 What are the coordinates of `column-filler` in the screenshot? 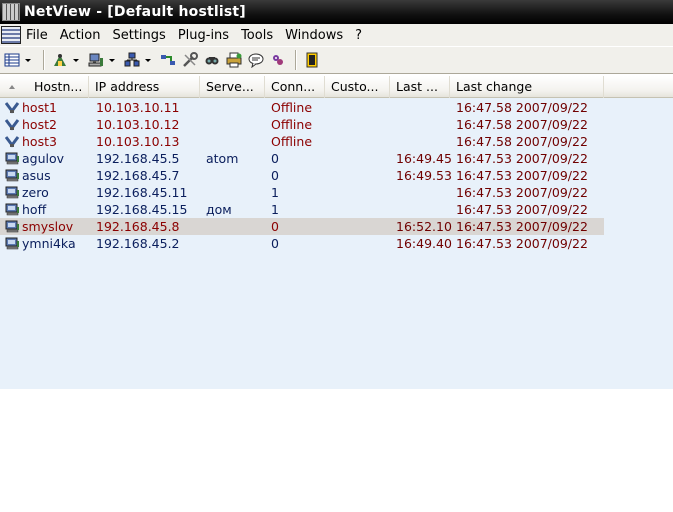 It's located at (638, 87).